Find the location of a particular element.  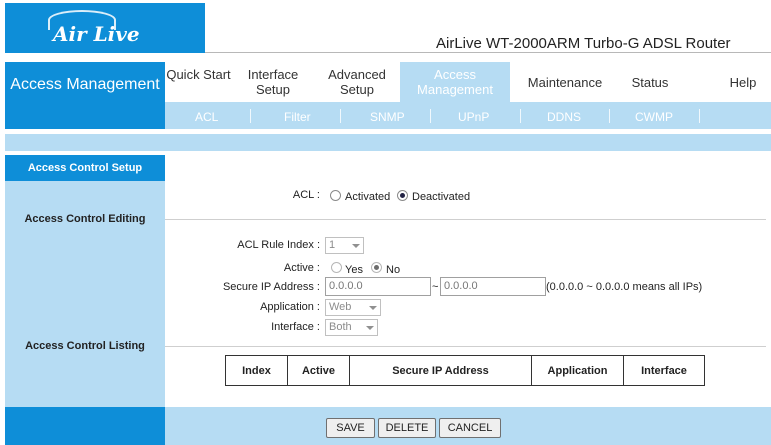

acl-deactivated-radio is located at coordinates (402, 195).